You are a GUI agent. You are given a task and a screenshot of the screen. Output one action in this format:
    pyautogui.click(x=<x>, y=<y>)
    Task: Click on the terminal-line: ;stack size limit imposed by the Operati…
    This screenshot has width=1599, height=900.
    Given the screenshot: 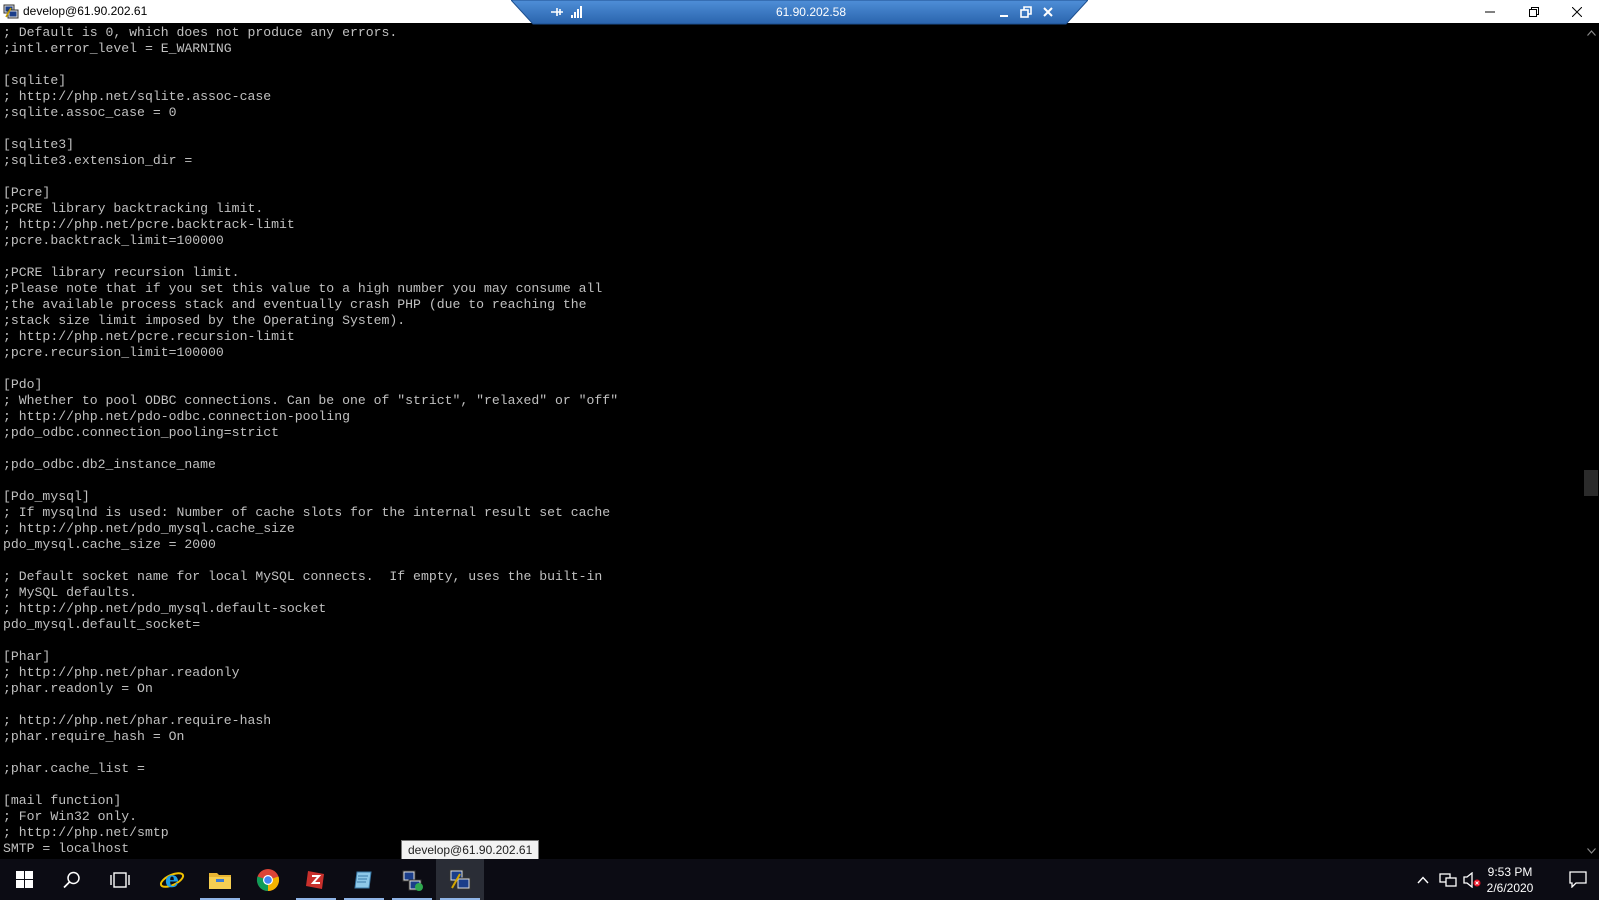 What is the action you would take?
    pyautogui.click(x=204, y=320)
    